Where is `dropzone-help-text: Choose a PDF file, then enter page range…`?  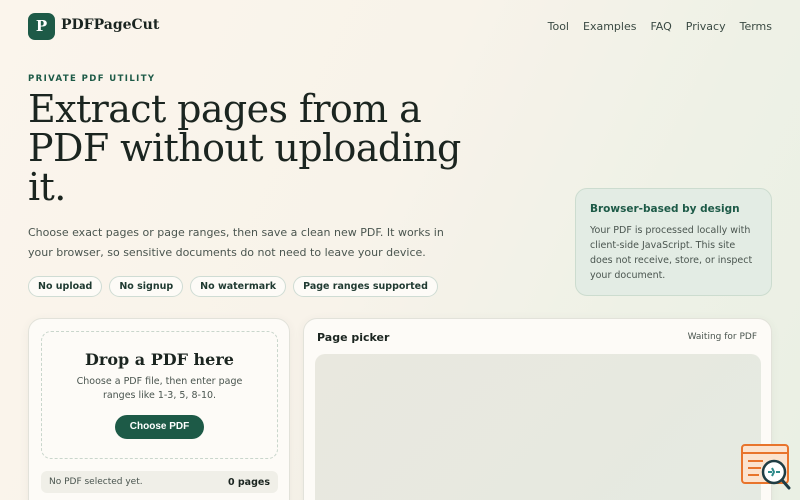 dropzone-help-text: Choose a PDF file, then enter page range… is located at coordinates (159, 388).